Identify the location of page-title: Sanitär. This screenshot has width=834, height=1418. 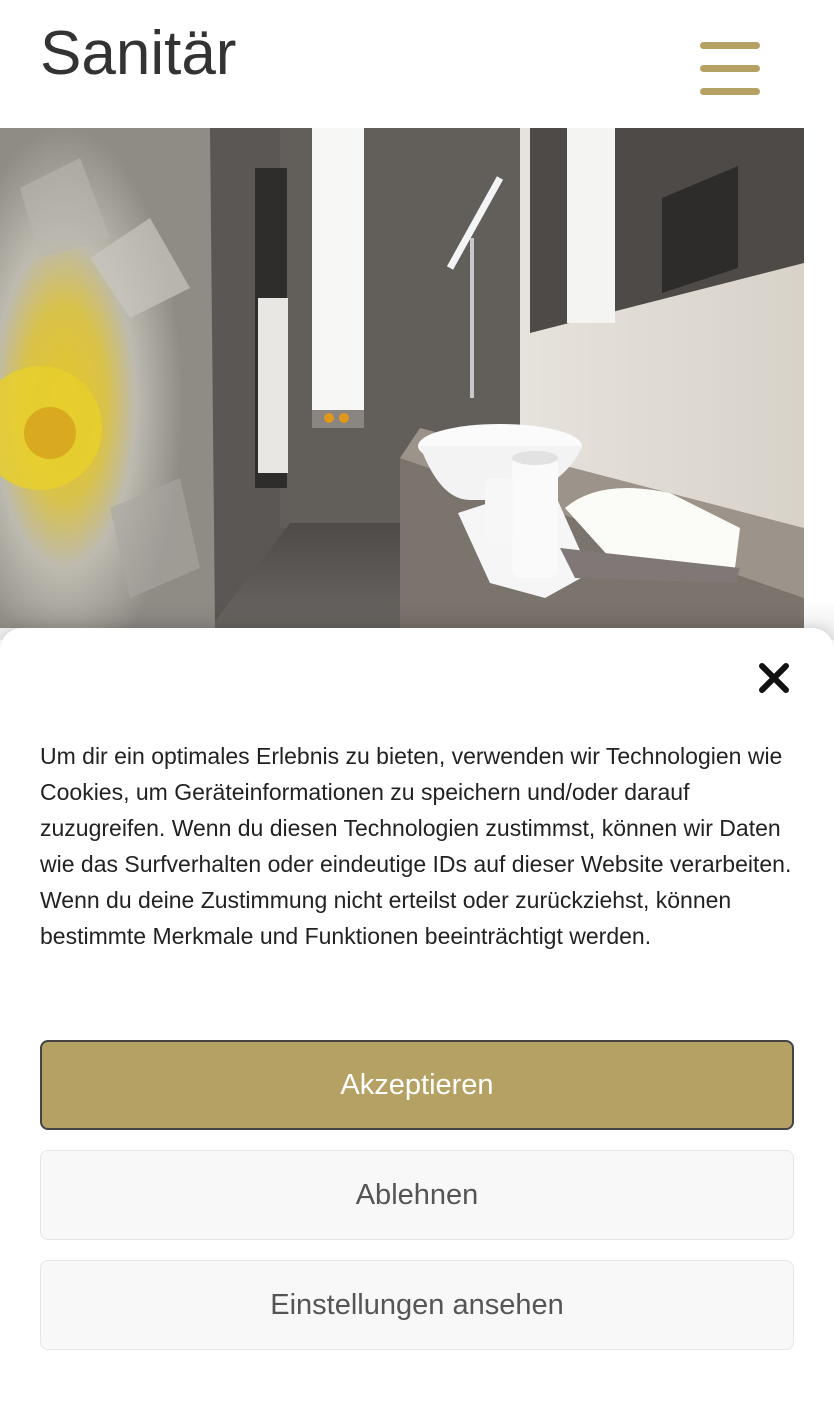
(138, 53).